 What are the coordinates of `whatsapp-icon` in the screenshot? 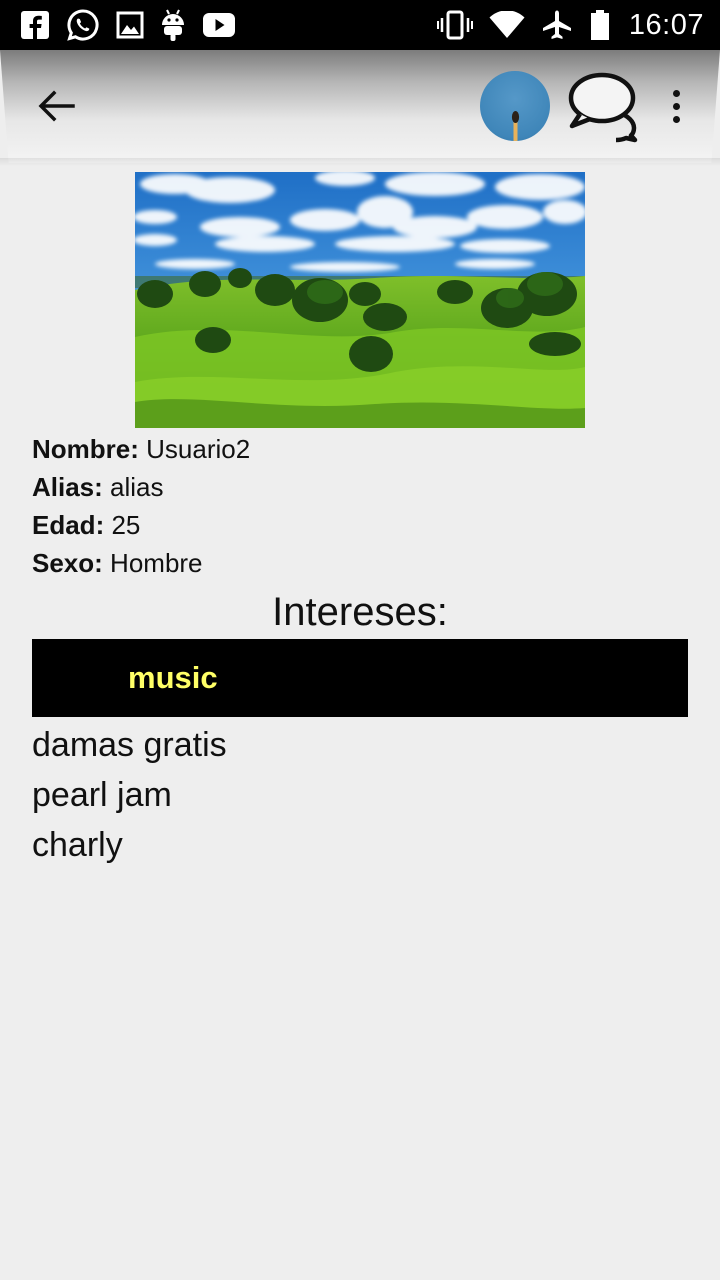 It's located at (83, 25).